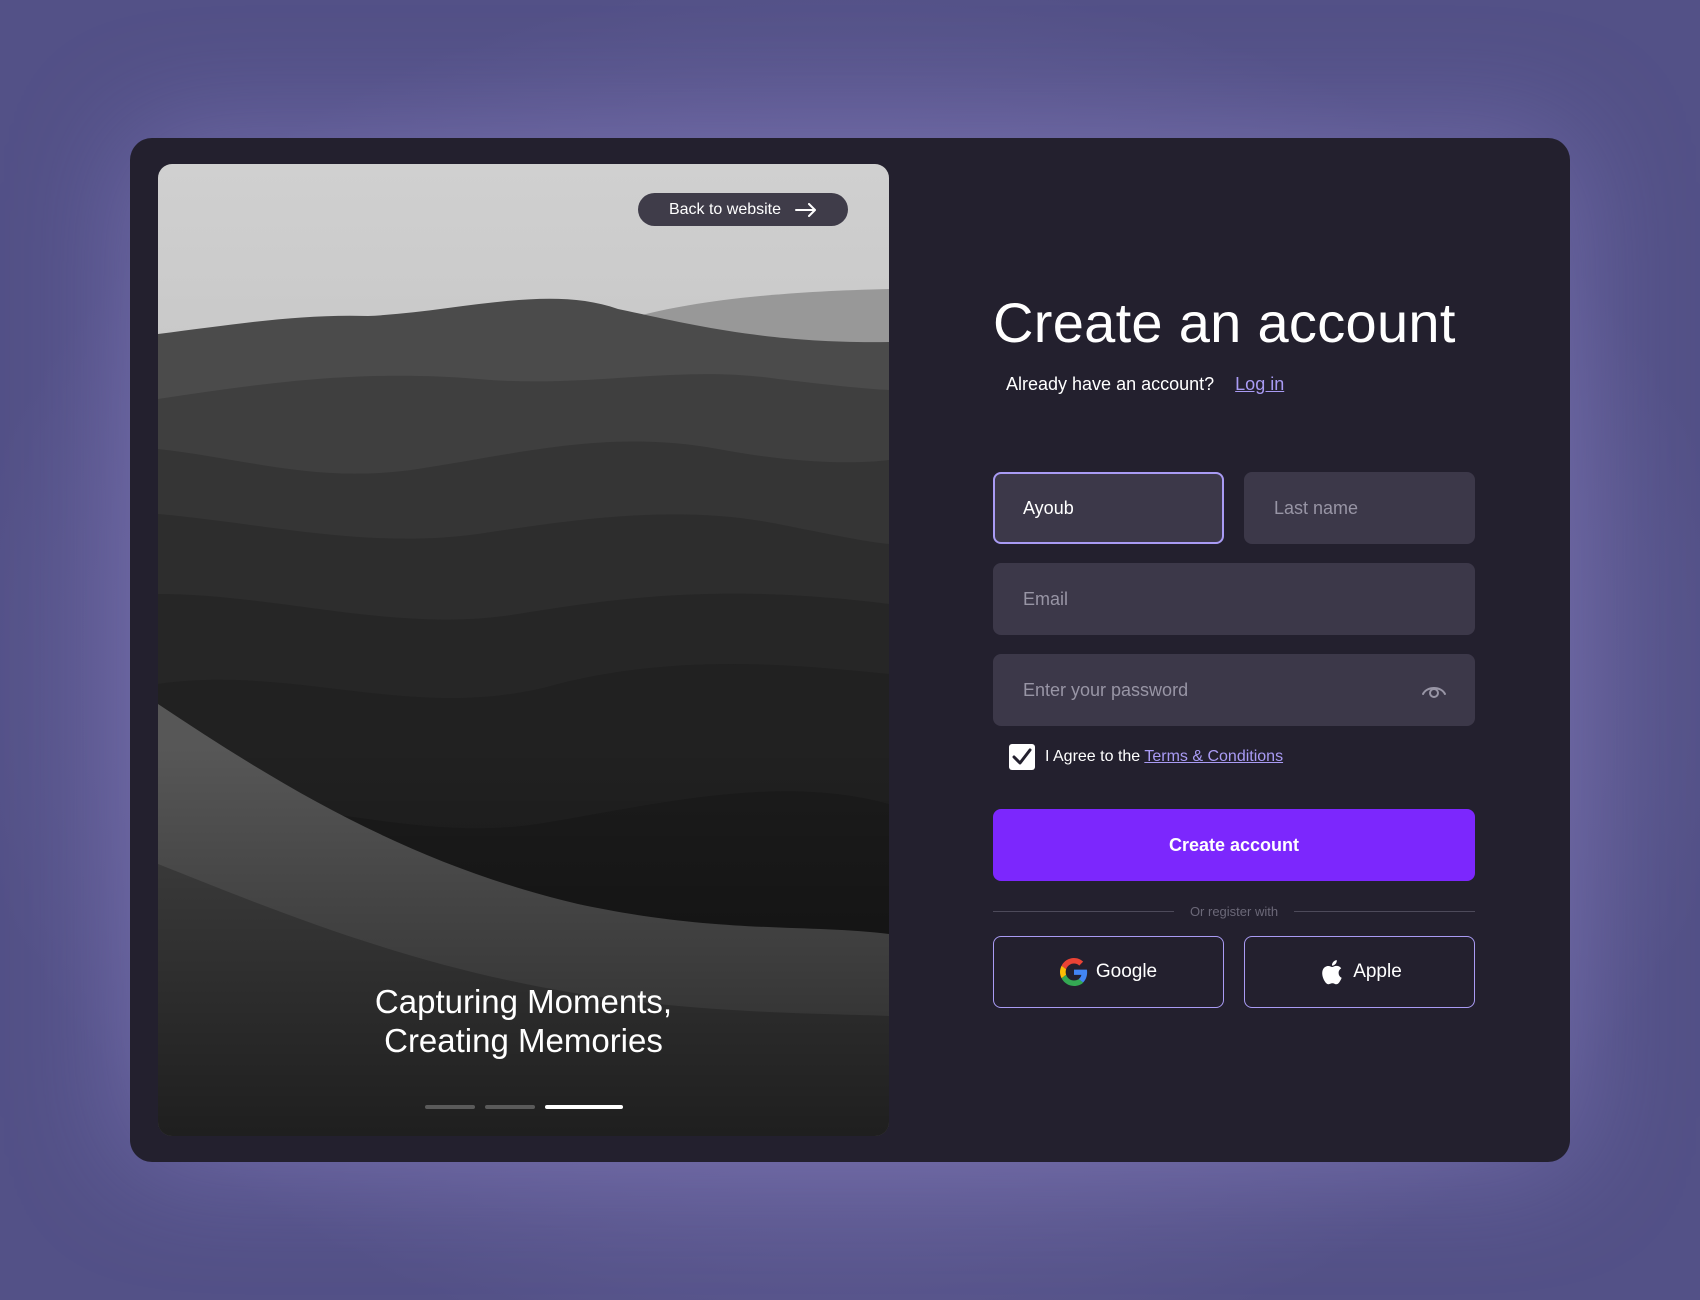 Image resolution: width=1700 pixels, height=1300 pixels. I want to click on password-field: Enter your password, so click(1234, 690).